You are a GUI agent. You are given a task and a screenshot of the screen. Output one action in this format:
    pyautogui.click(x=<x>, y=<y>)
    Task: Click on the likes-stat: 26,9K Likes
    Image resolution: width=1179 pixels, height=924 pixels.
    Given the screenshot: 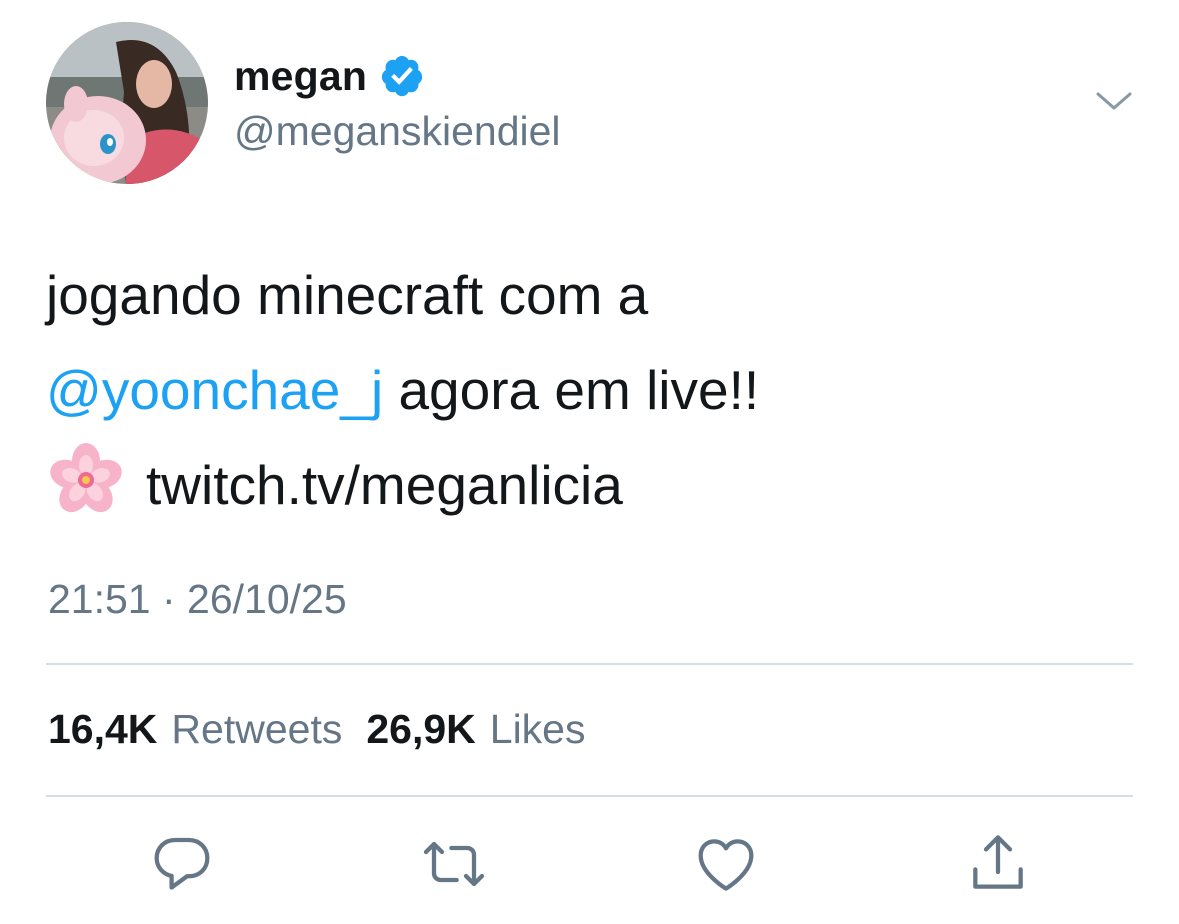 What is the action you would take?
    pyautogui.click(x=475, y=729)
    